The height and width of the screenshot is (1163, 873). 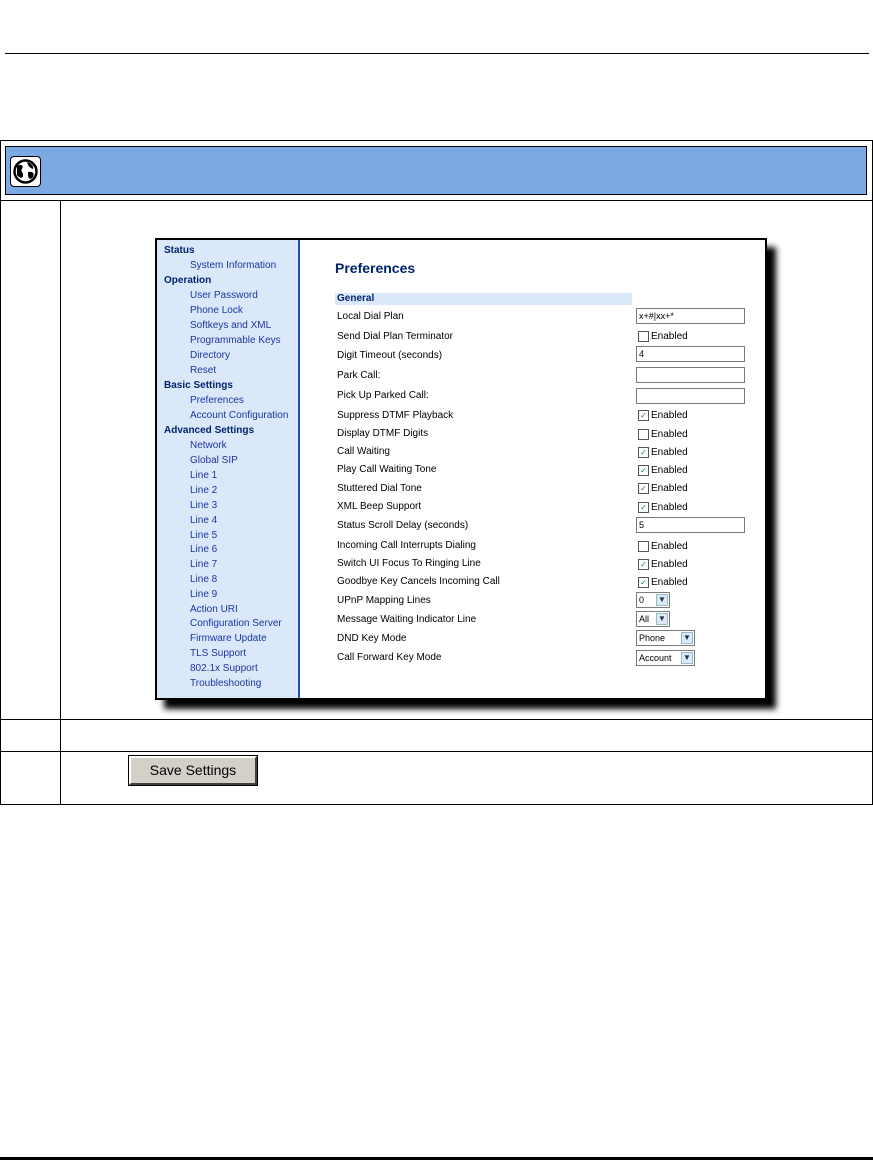 What do you see at coordinates (203, 520) in the screenshot?
I see `sidebar-item-line-4: Line 4` at bounding box center [203, 520].